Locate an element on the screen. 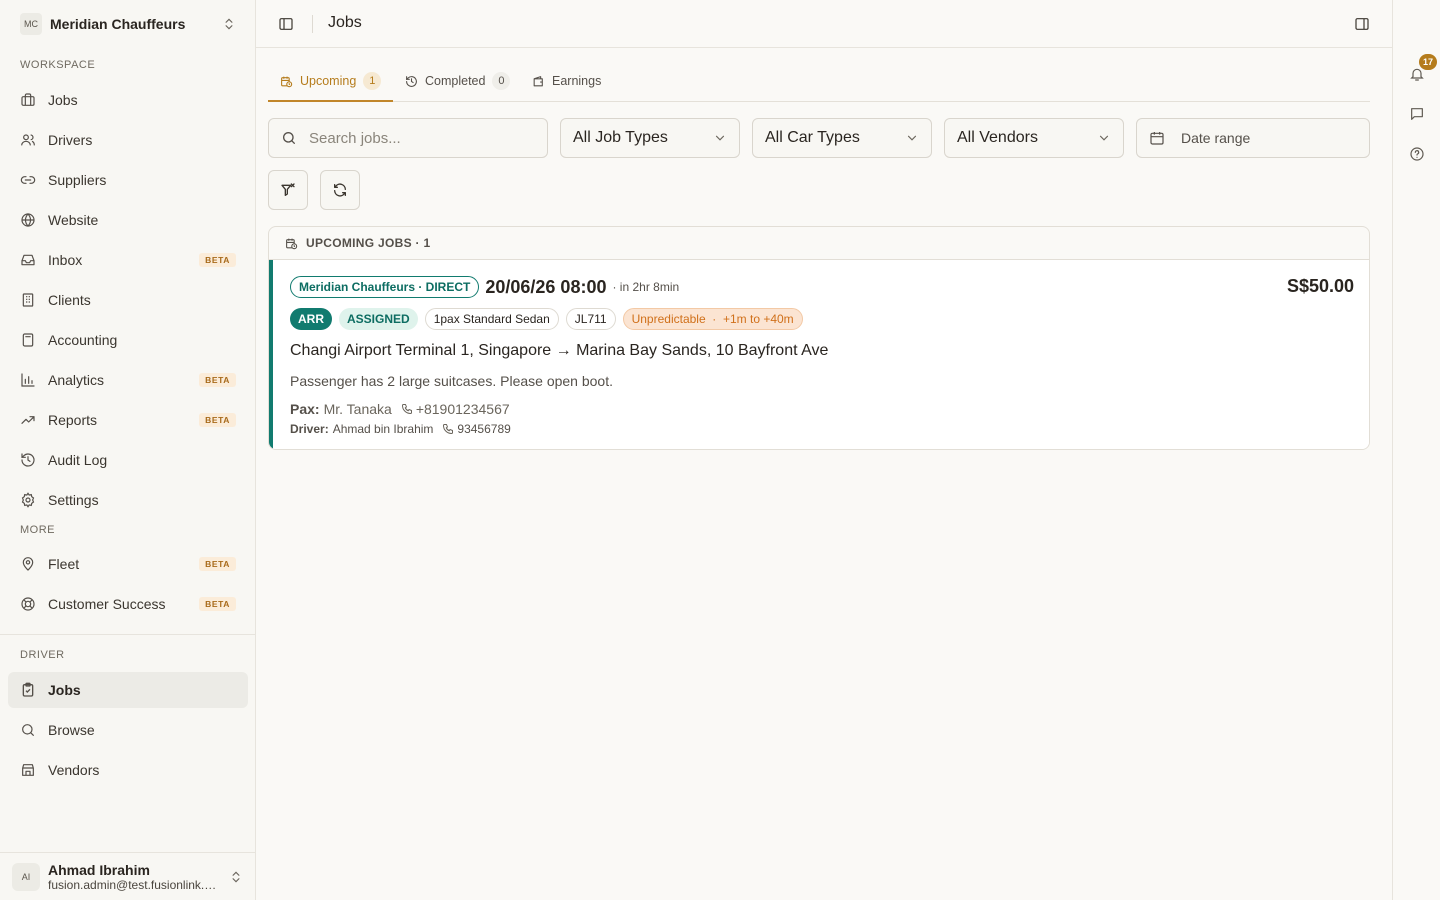 The height and width of the screenshot is (900, 1440). calculator-icon is located at coordinates (28, 340).